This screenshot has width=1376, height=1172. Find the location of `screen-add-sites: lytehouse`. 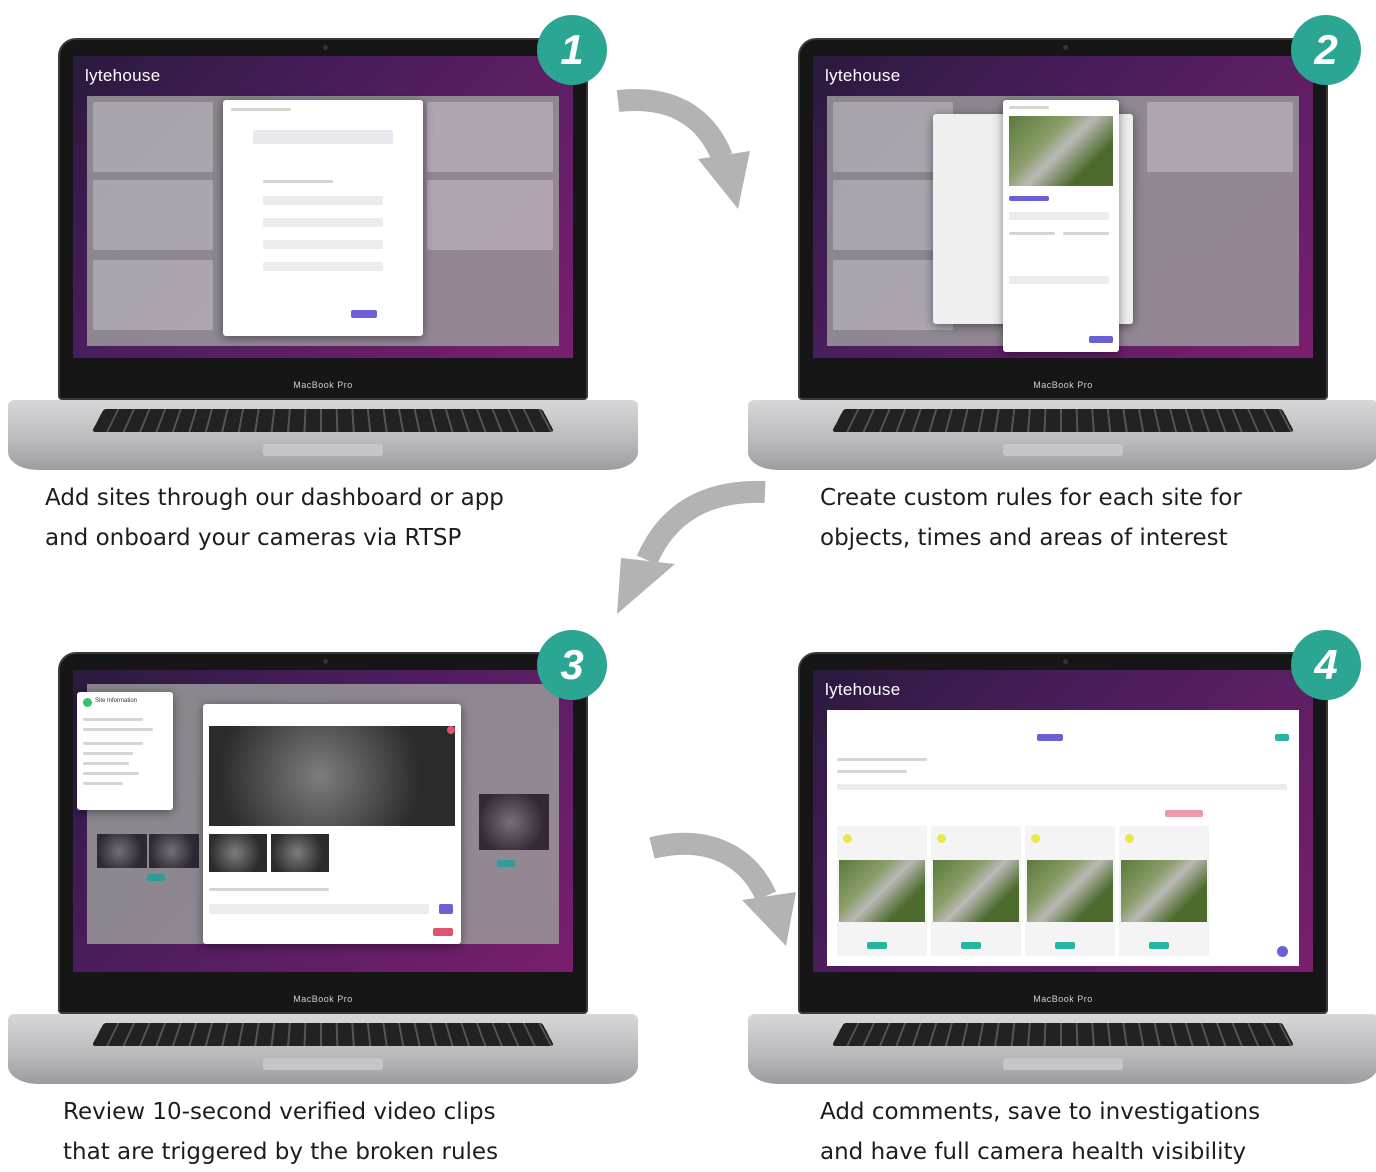

screen-add-sites: lytehouse is located at coordinates (323, 207).